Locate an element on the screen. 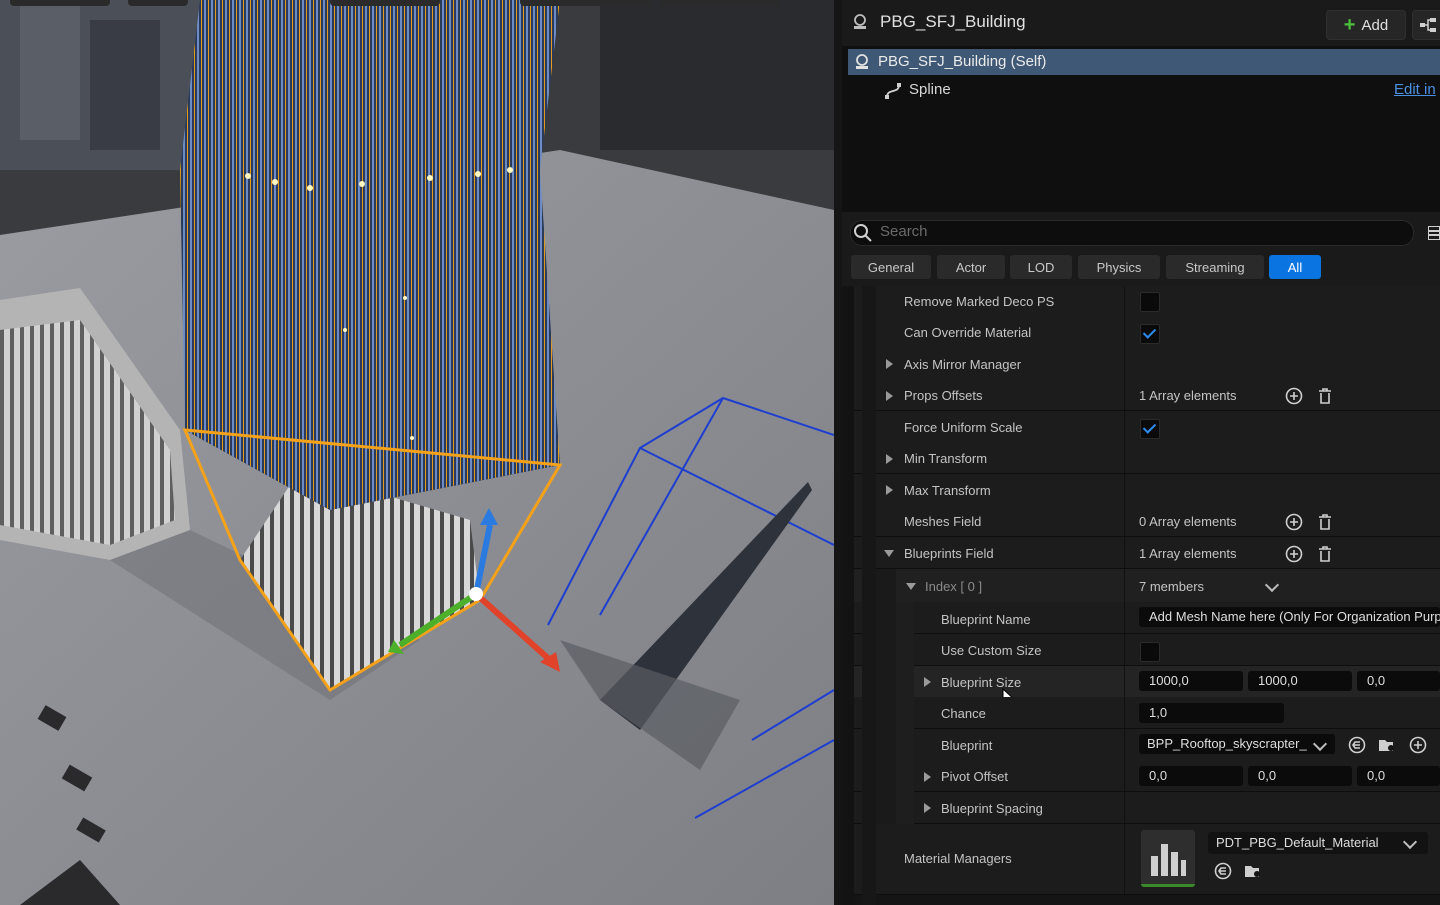 The height and width of the screenshot is (905, 1440). property-label: Min Transform is located at coordinates (946, 458).